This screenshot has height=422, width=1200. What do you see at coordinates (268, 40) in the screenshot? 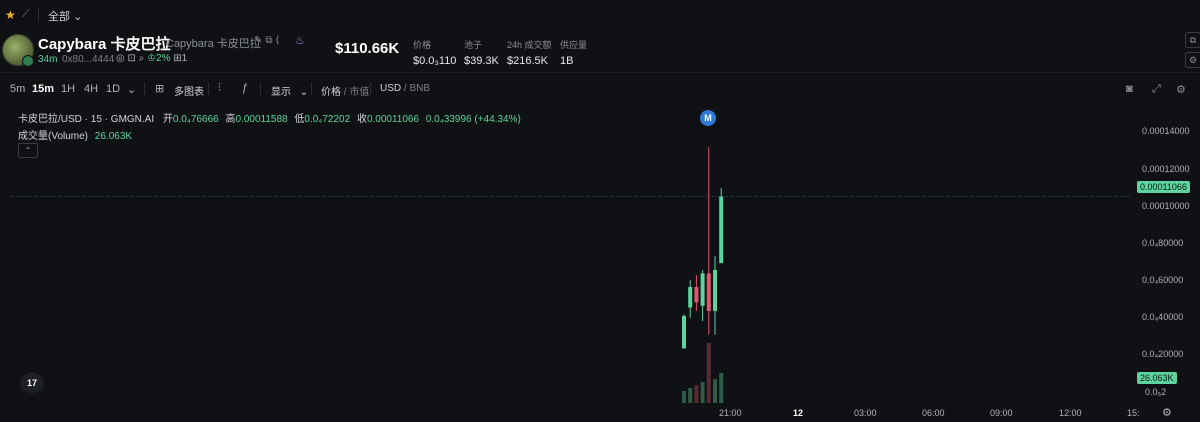
I see `header-action-icons: ✎⧉⟨` at bounding box center [268, 40].